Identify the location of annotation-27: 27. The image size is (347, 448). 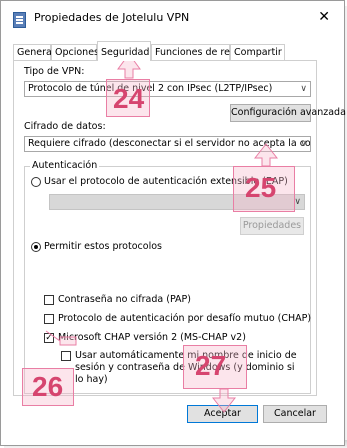
(211, 365).